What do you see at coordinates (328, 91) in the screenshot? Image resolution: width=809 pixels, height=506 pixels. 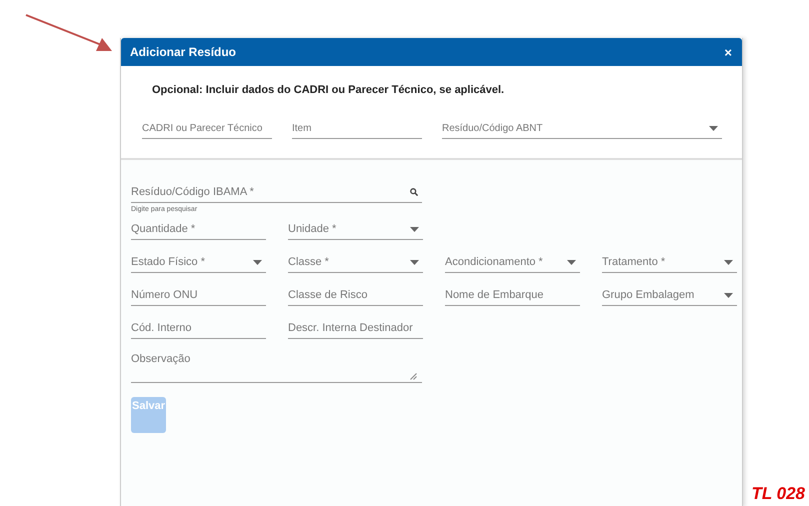 I see `optional-note: Opcional: Incluir dados do CADRI ou Parecer Técnico, se aplicável.` at bounding box center [328, 91].